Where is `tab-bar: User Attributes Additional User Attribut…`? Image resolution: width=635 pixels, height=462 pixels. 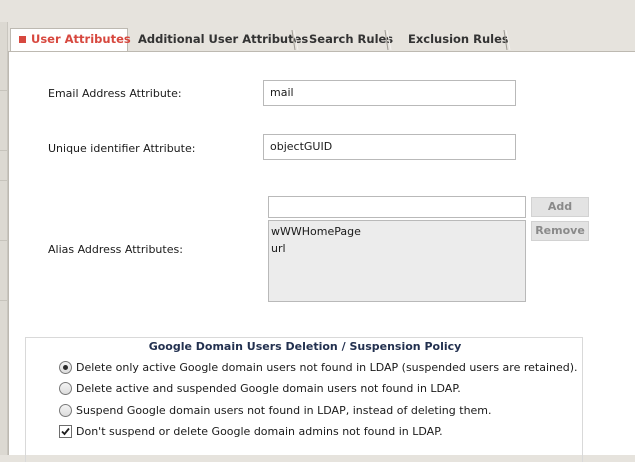
tab-bar: User Attributes Additional User Attribut… is located at coordinates (321, 40).